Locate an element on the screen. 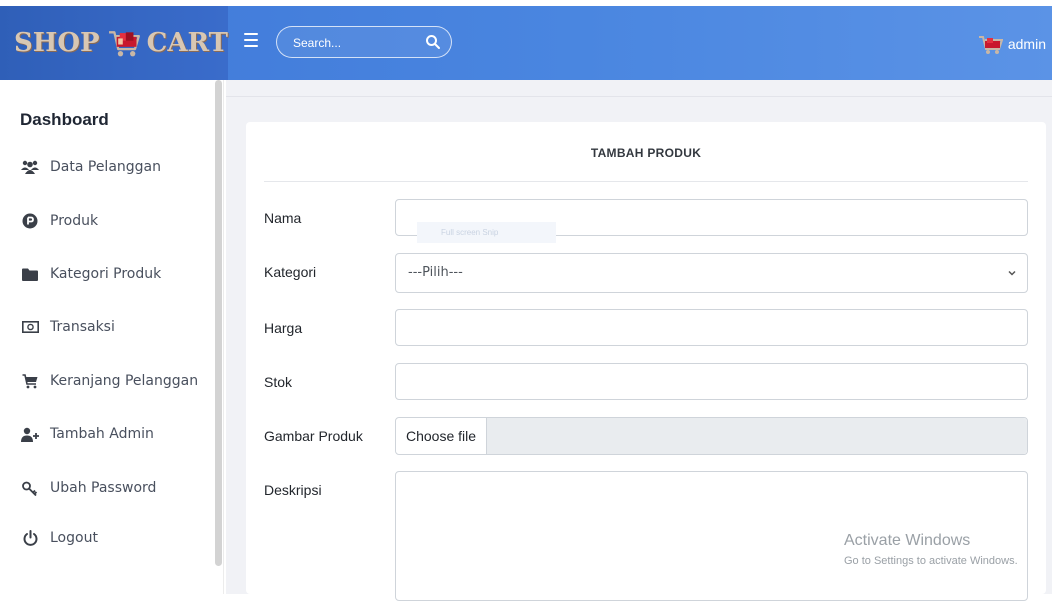  user-name: admin is located at coordinates (1026, 44).